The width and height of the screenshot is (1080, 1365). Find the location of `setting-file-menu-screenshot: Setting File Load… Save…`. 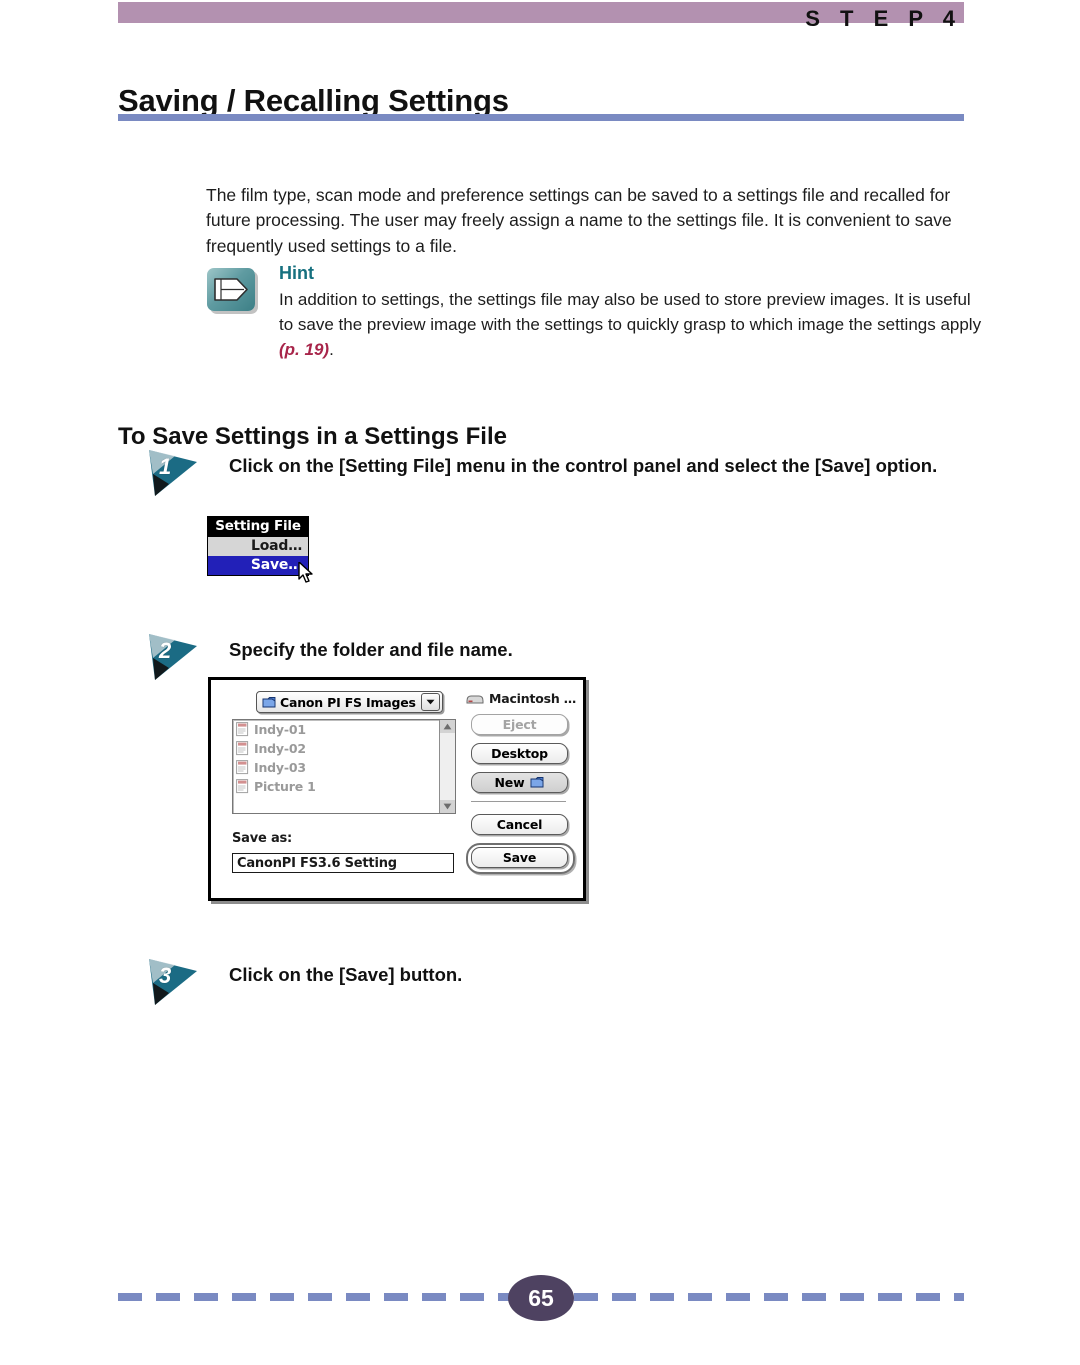

setting-file-menu-screenshot: Setting File Load… Save… is located at coordinates (260, 549).